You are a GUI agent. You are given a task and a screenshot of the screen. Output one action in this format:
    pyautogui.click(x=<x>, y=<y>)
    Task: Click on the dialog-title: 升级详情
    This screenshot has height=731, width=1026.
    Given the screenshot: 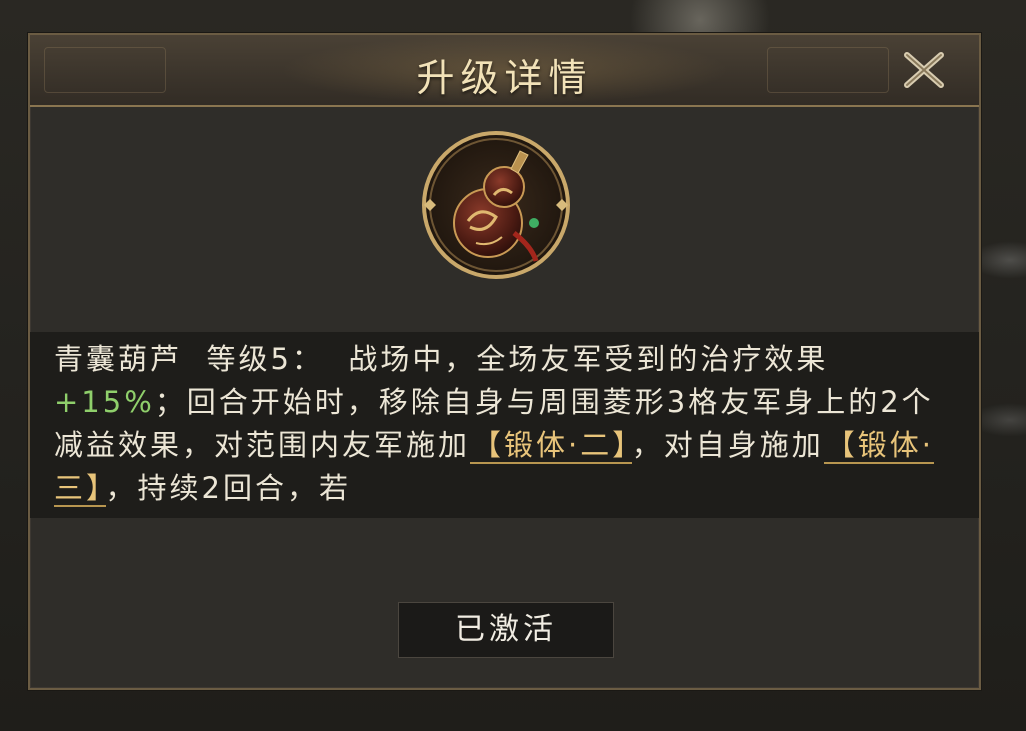 What is the action you would take?
    pyautogui.click(x=504, y=78)
    